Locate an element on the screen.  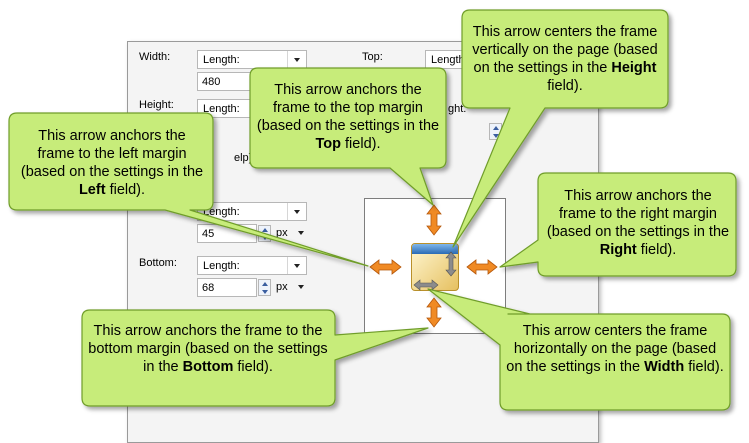
horizontal-center-arrow-icon is located at coordinates (426, 285).